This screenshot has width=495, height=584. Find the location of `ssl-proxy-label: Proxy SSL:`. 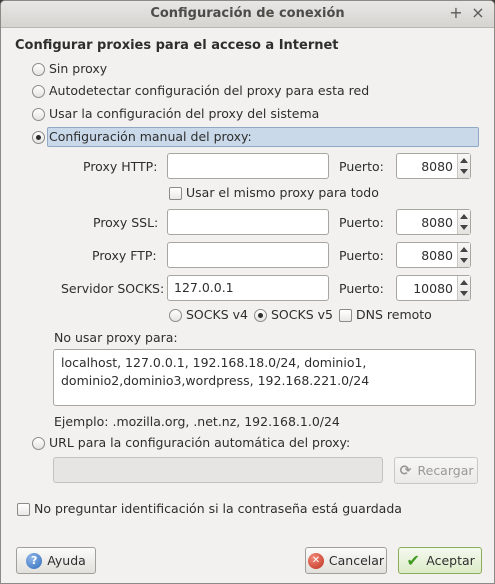

ssl-proxy-label: Proxy SSL: is located at coordinates (126, 222).